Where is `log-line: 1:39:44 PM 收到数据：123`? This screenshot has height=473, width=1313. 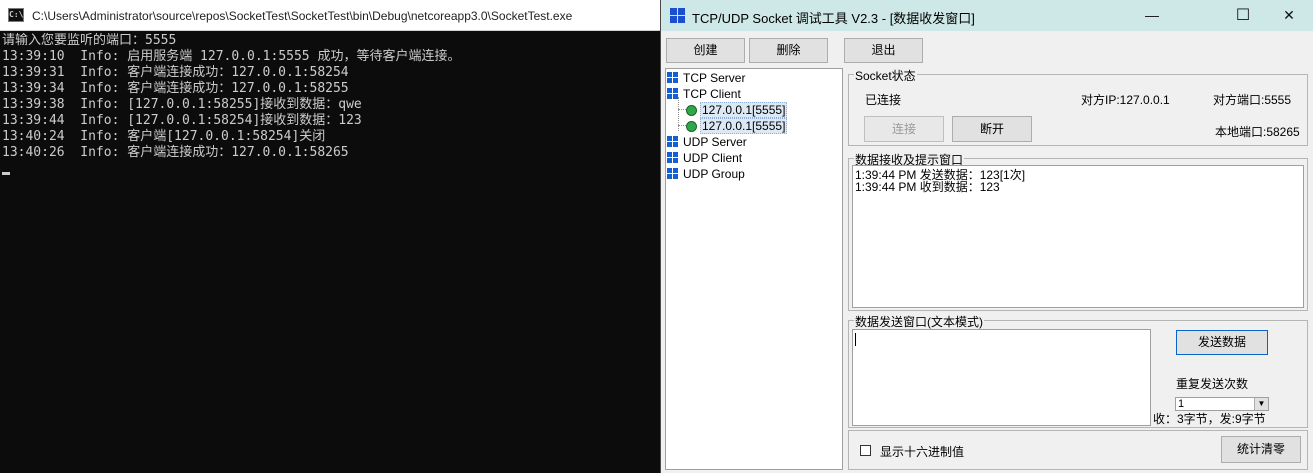
log-line: 1:39:44 PM 收到数据：123 is located at coordinates (927, 187).